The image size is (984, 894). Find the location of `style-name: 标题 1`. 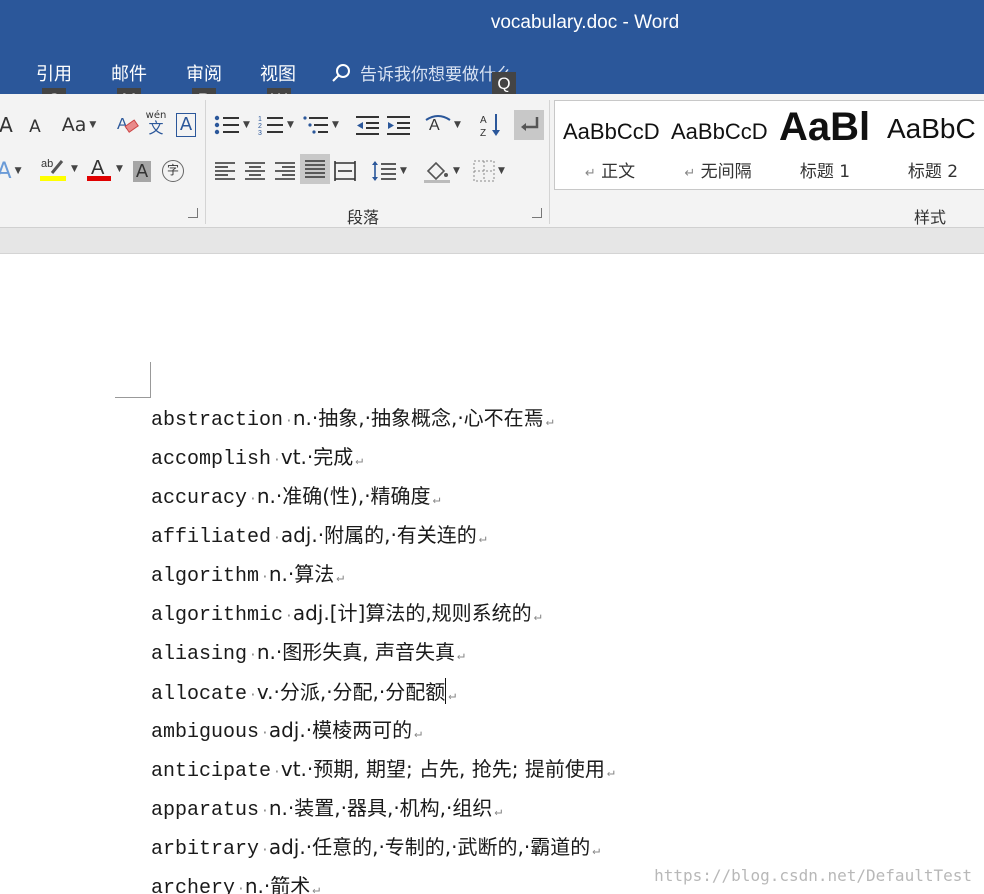

style-name: 标题 1 is located at coordinates (825, 172).